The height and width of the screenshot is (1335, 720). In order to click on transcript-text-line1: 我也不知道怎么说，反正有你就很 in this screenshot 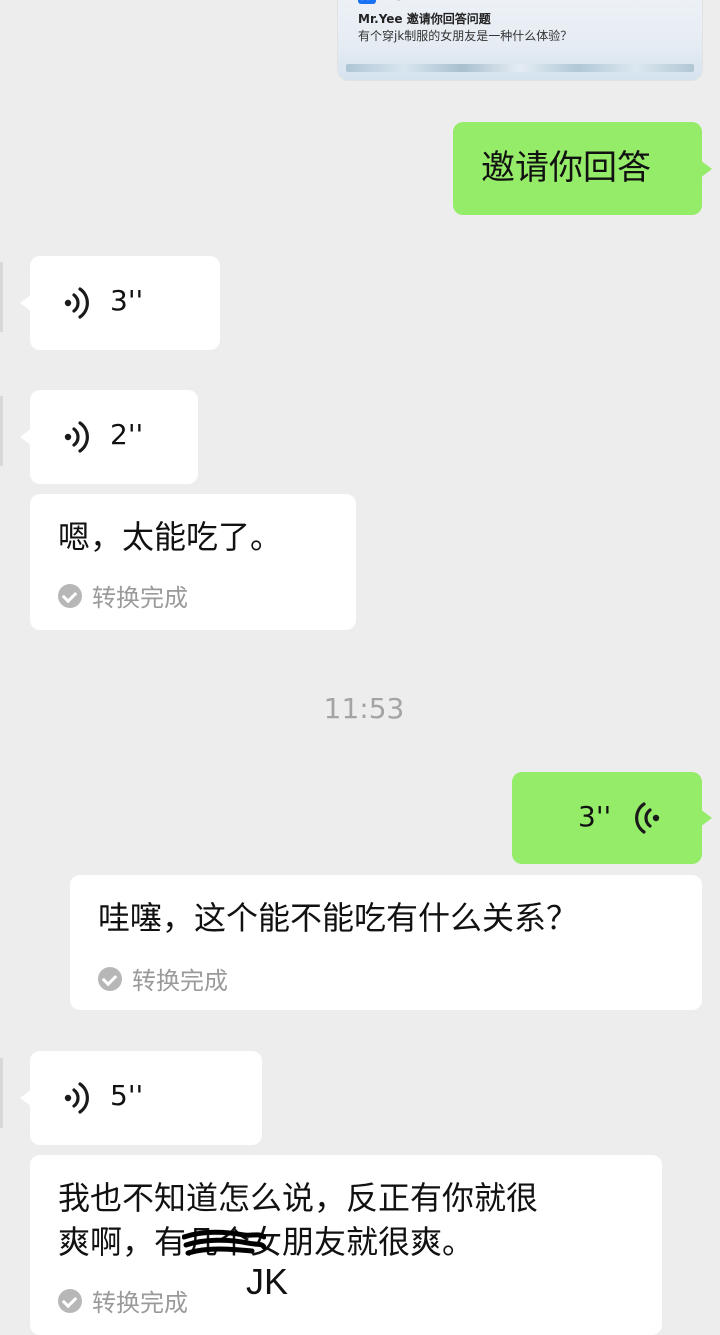, I will do `click(298, 1198)`.